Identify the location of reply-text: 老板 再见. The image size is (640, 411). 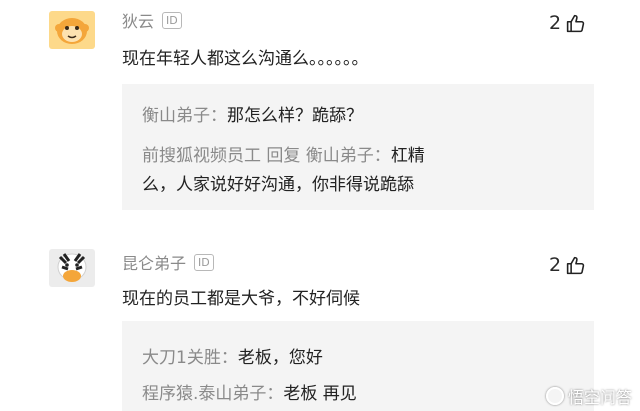
(320, 394).